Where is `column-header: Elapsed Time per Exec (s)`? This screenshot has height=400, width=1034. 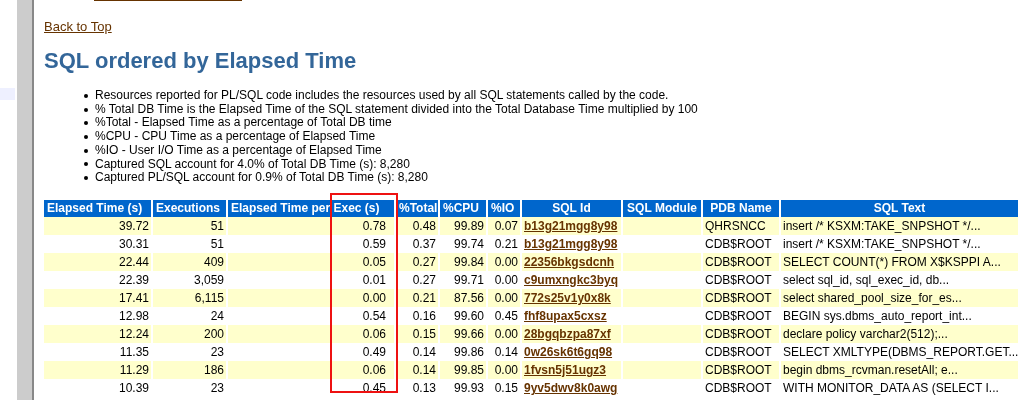
column-header: Elapsed Time per Exec (s) is located at coordinates (311, 208).